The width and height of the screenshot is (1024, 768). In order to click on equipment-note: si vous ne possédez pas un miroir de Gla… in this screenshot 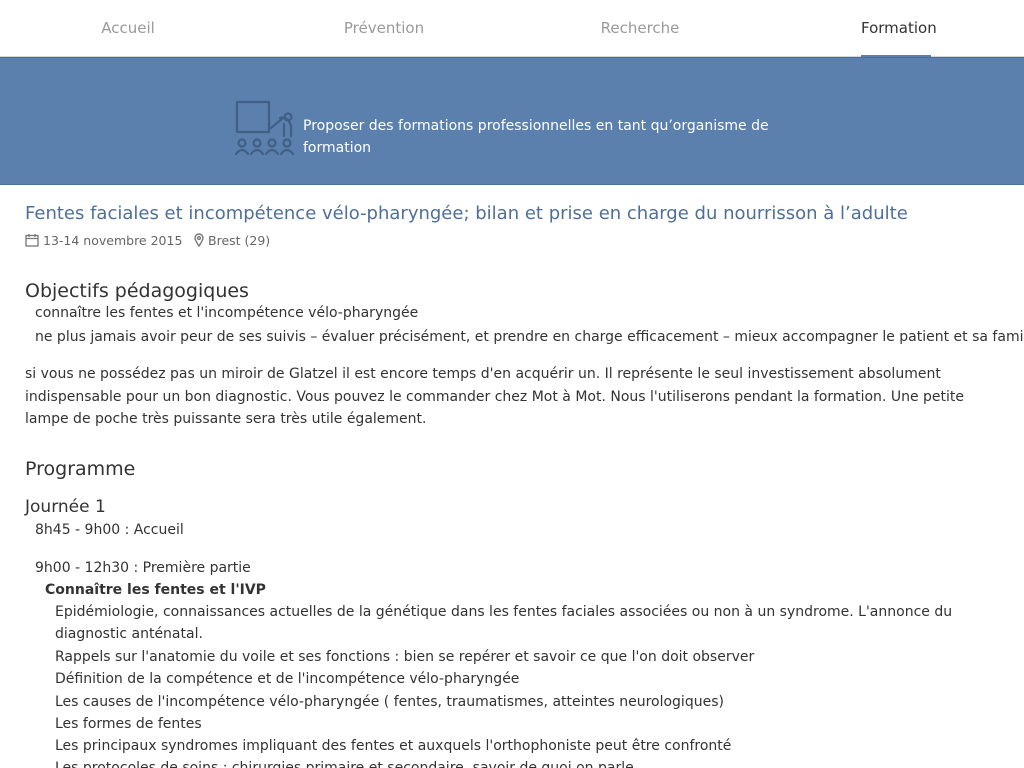, I will do `click(494, 396)`.